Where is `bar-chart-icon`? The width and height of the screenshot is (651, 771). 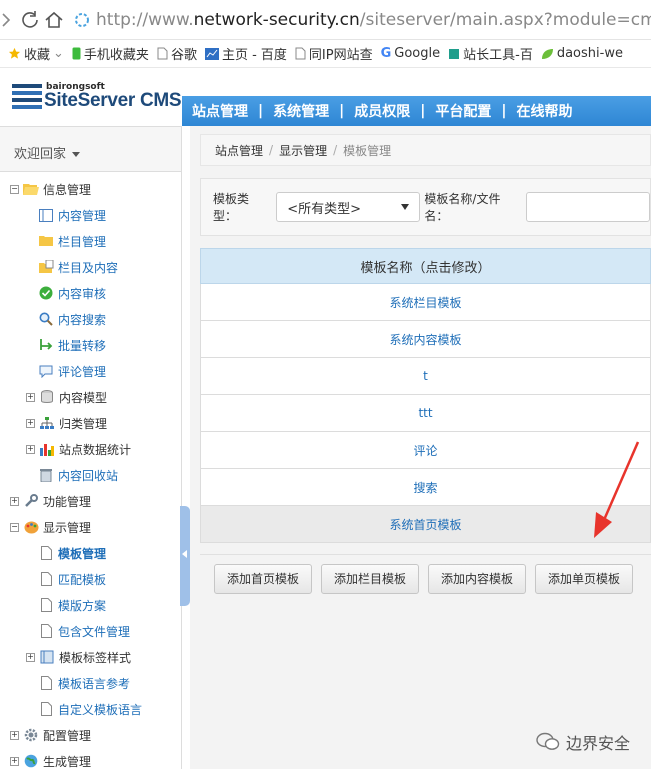 bar-chart-icon is located at coordinates (47, 449).